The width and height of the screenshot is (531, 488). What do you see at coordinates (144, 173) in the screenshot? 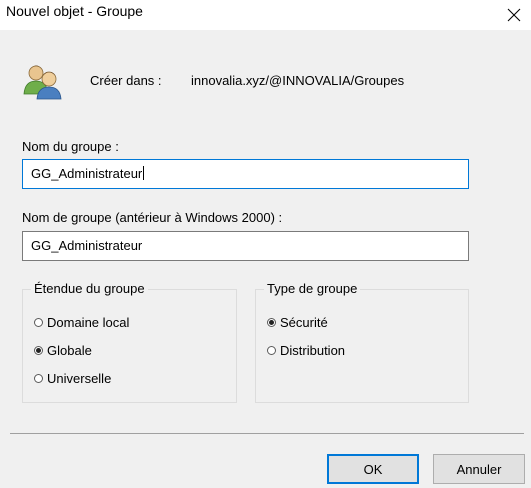
I see `text-caret` at bounding box center [144, 173].